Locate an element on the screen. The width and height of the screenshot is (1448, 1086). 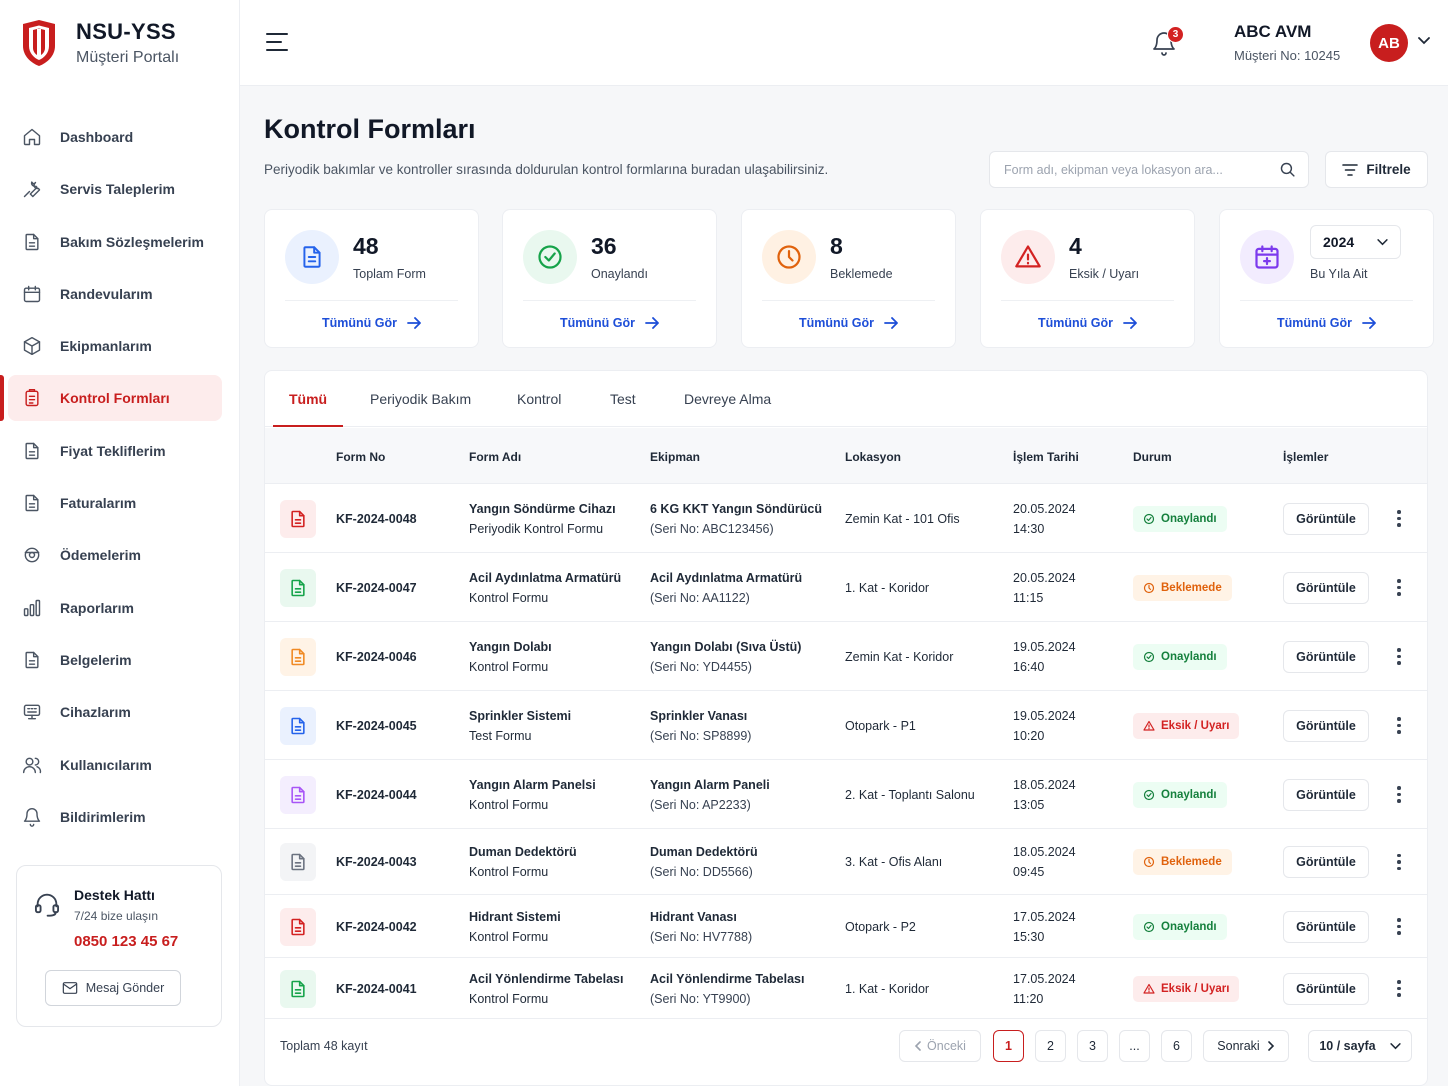
tab-test: Test is located at coordinates (623, 399).